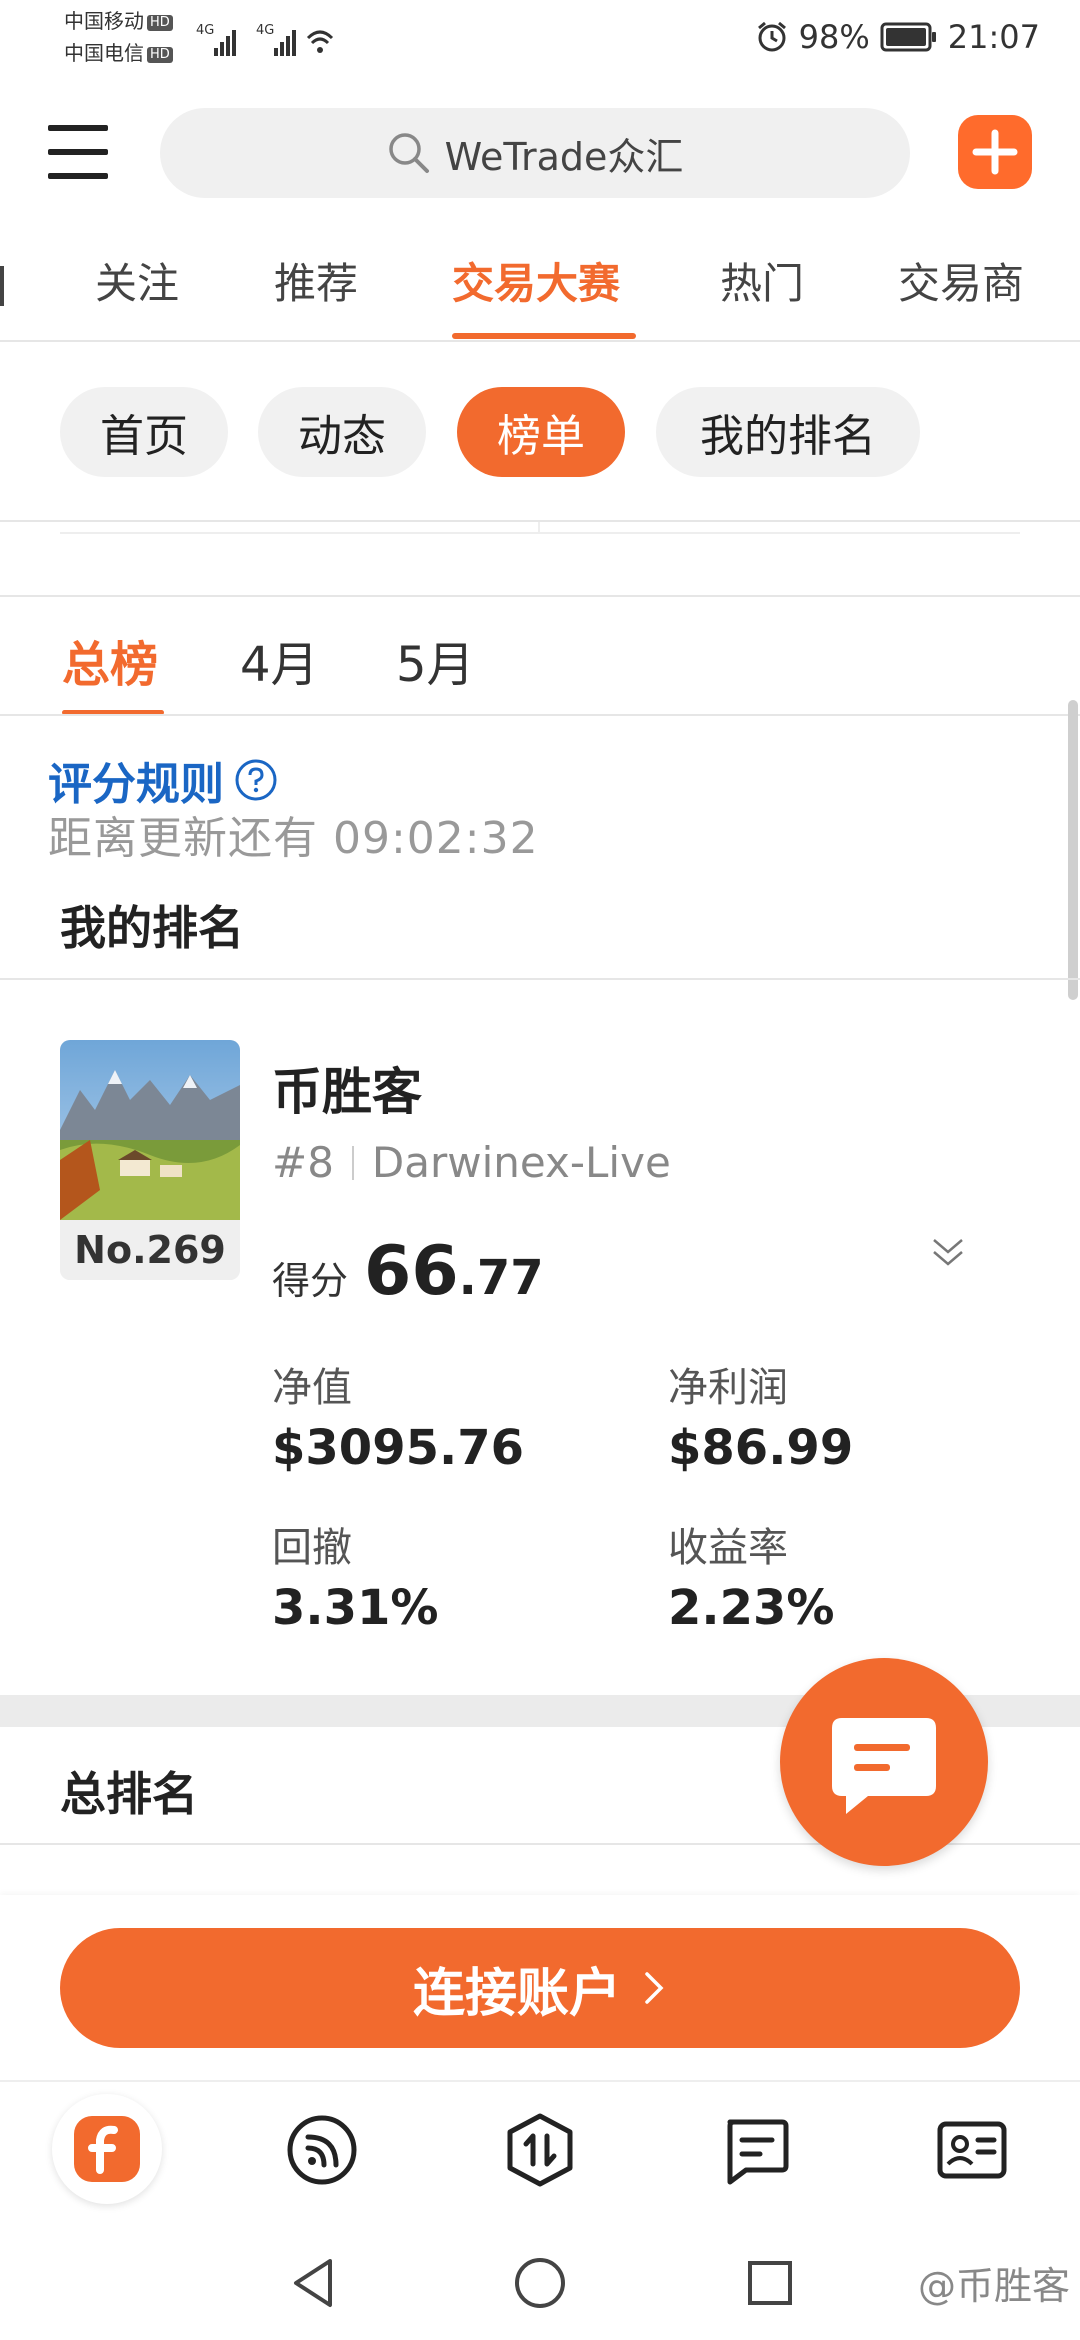  I want to click on score-integer: 66, so click(411, 1271).